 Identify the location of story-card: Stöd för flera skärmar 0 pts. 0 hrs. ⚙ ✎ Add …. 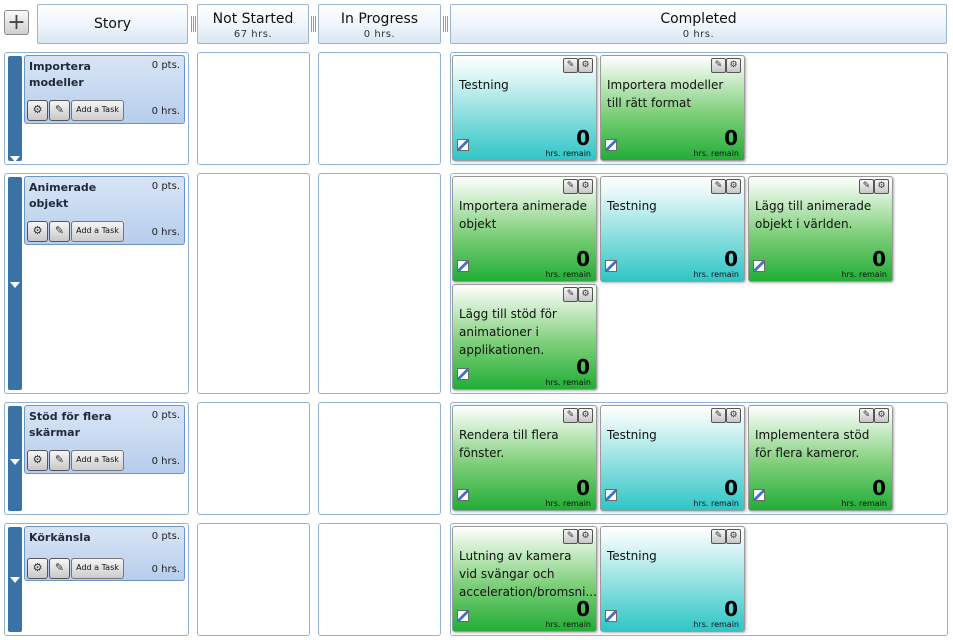
(104, 439).